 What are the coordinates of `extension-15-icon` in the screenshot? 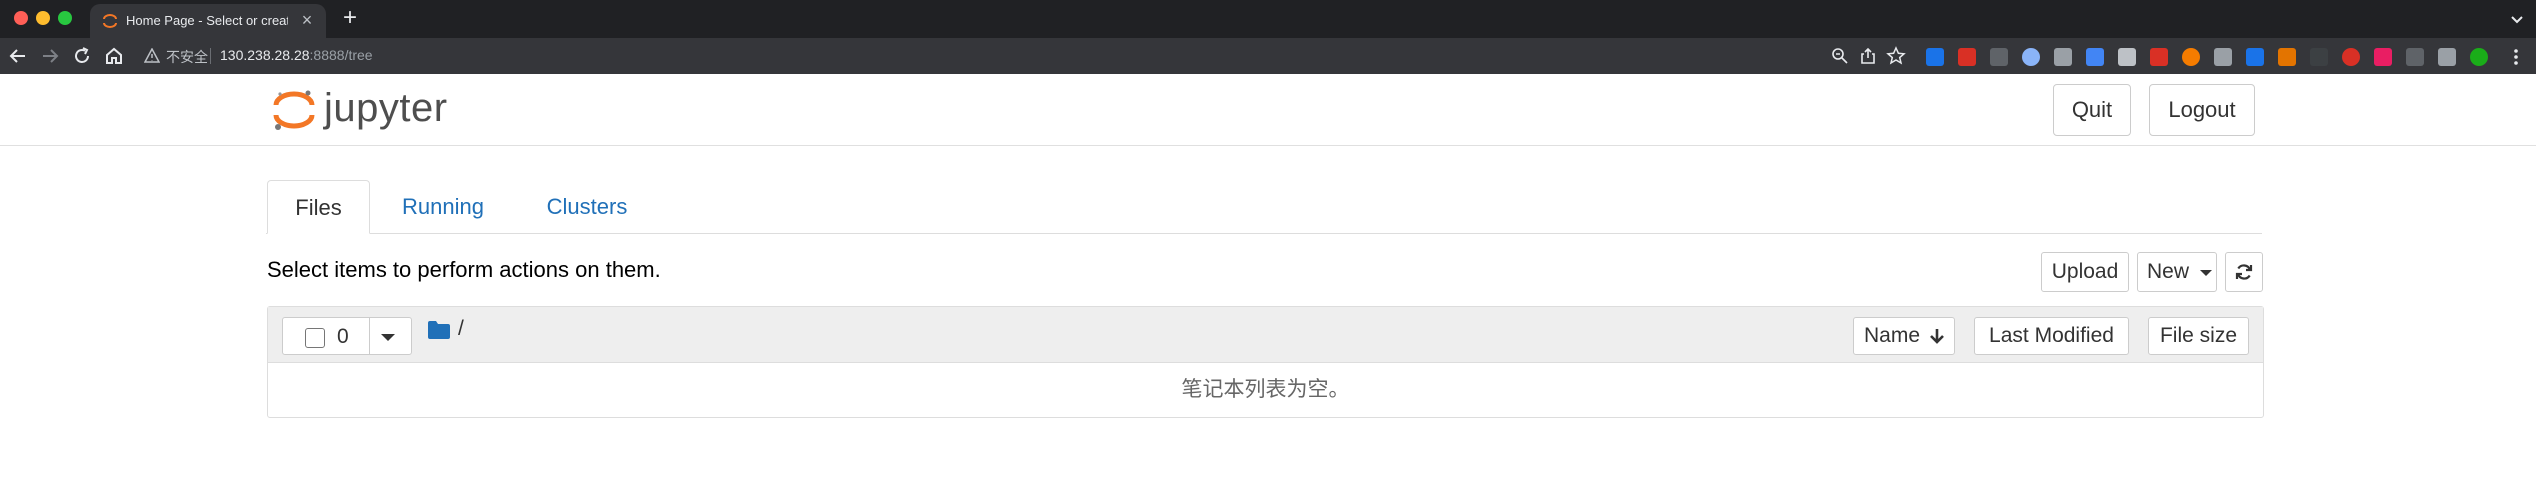 It's located at (2383, 57).